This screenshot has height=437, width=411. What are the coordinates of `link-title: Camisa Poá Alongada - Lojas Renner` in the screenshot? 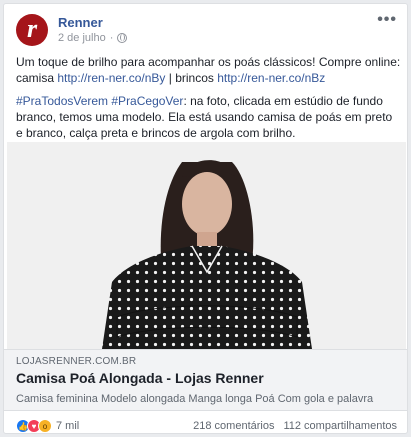 It's located at (205, 378).